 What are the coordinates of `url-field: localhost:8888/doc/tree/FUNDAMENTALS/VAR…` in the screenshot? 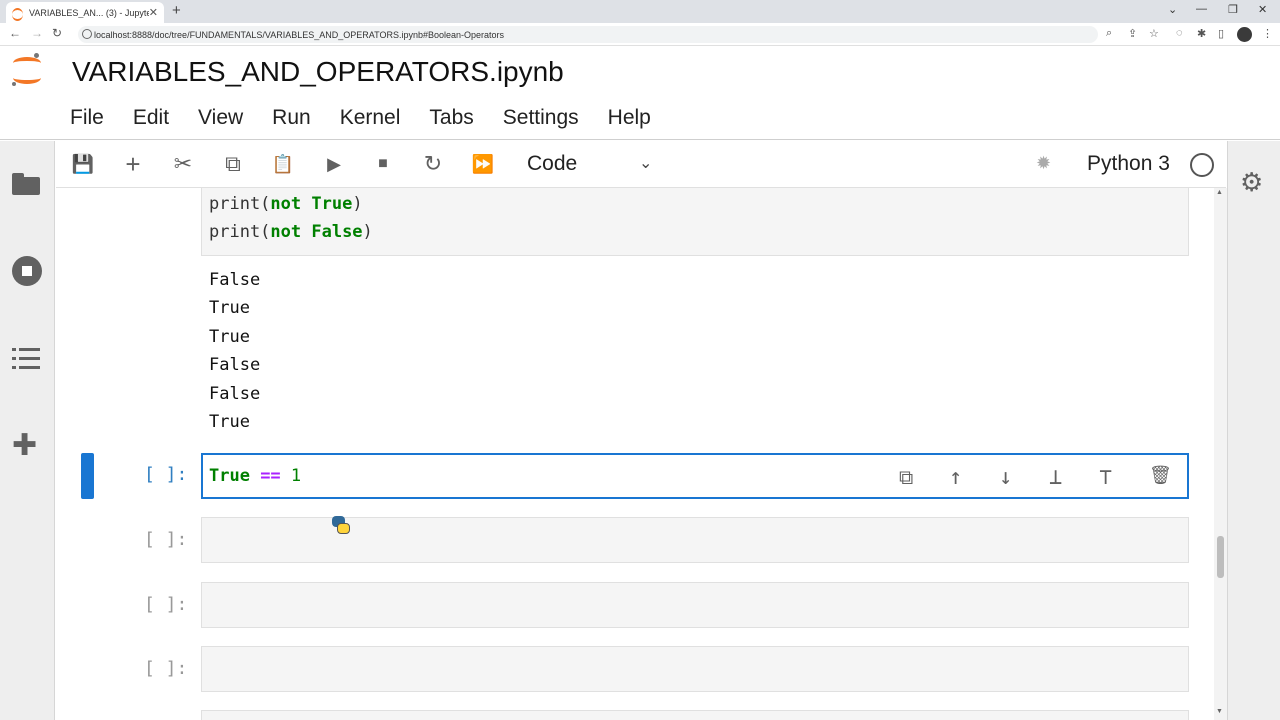 It's located at (588, 34).